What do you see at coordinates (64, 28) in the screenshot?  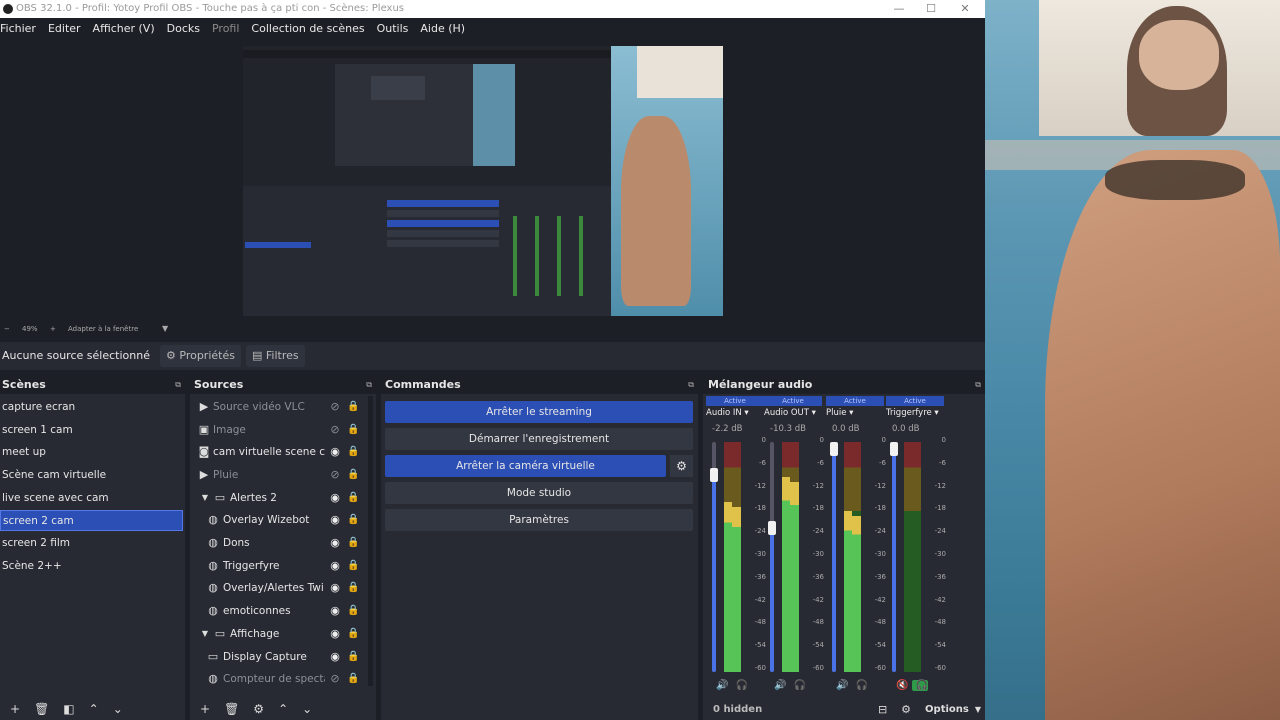 I see `menu-editer: Editer` at bounding box center [64, 28].